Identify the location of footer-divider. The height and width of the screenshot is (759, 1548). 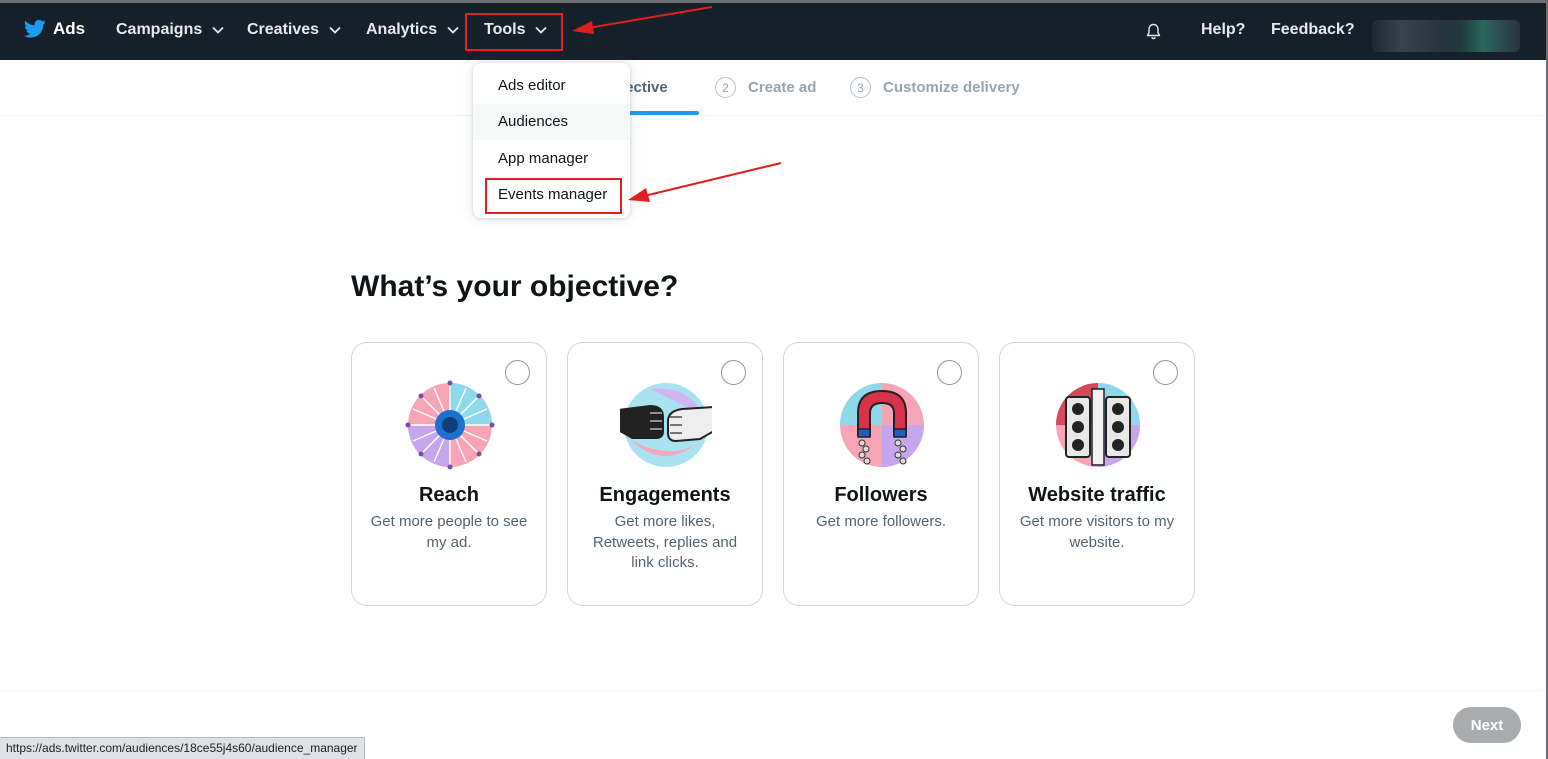
(774, 690).